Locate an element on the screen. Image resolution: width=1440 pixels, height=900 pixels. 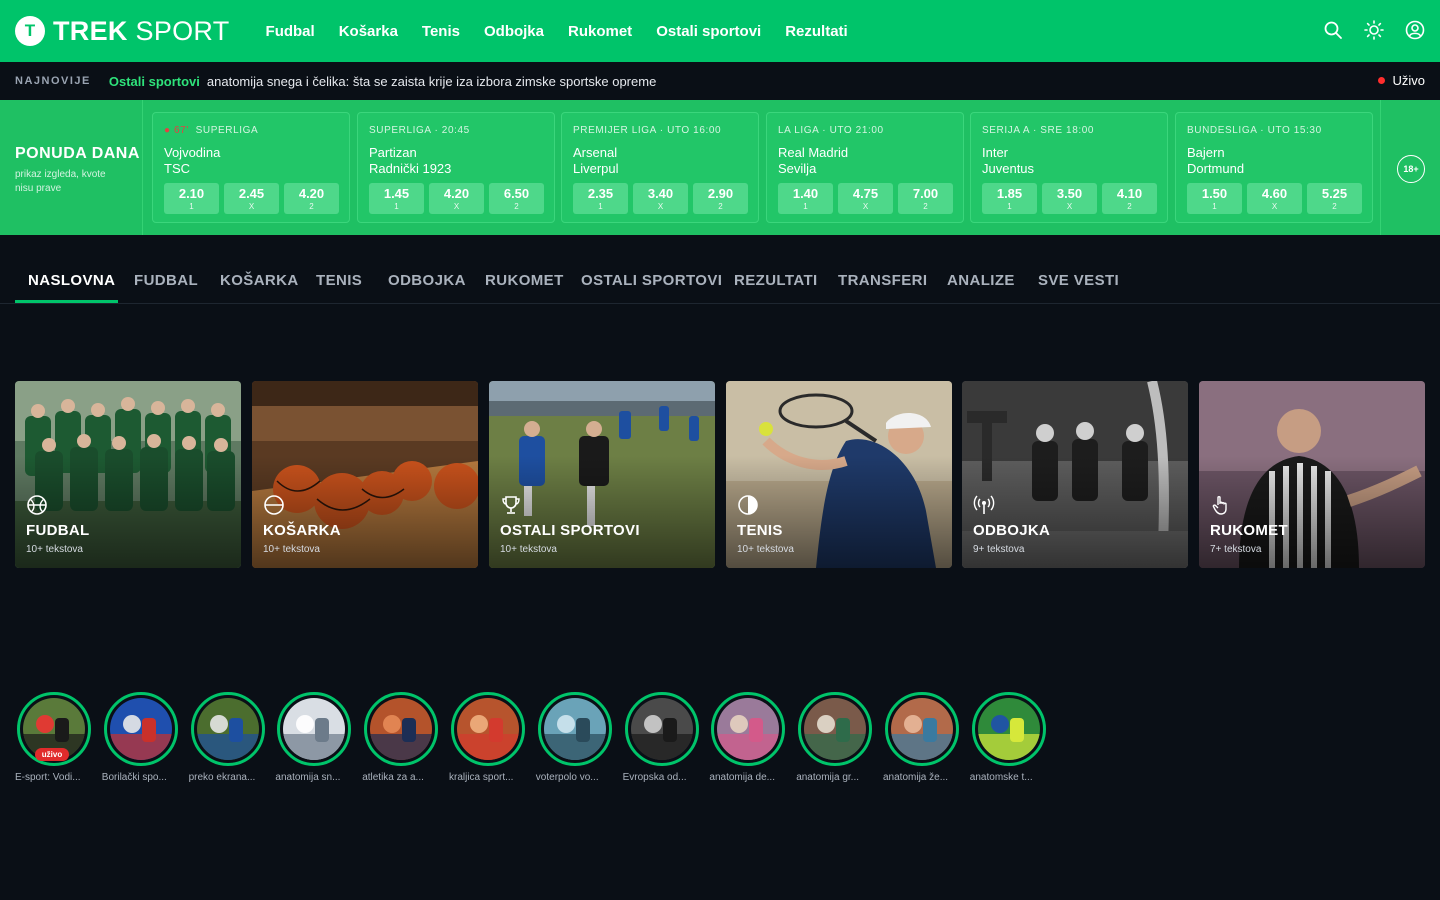
nav-link-tenis: Tenis is located at coordinates (441, 31).